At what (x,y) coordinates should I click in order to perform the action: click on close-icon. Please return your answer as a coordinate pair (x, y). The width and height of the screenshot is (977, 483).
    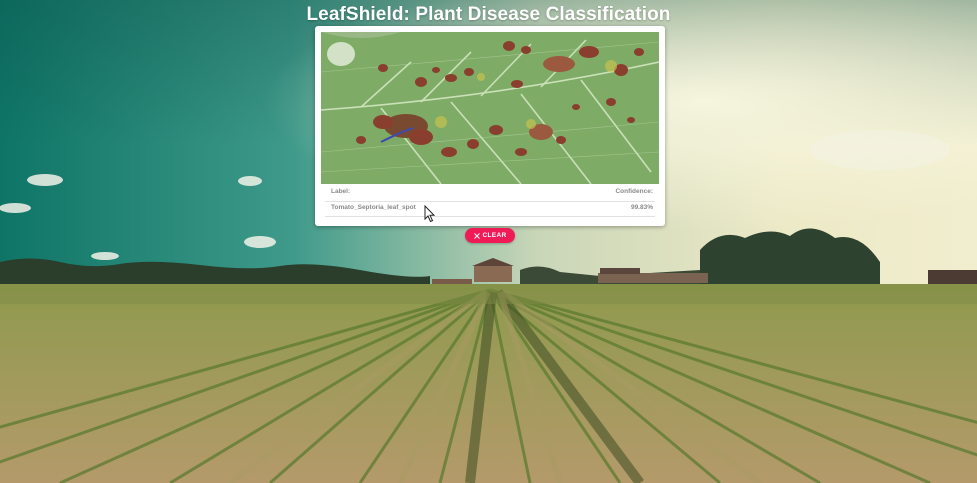
    Looking at the image, I should click on (476, 235).